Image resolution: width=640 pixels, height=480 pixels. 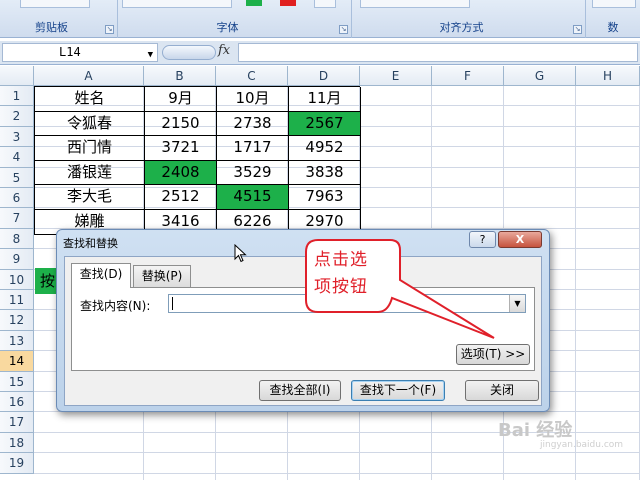 I want to click on alignment-launcher-icon: ↘, so click(x=577, y=29).